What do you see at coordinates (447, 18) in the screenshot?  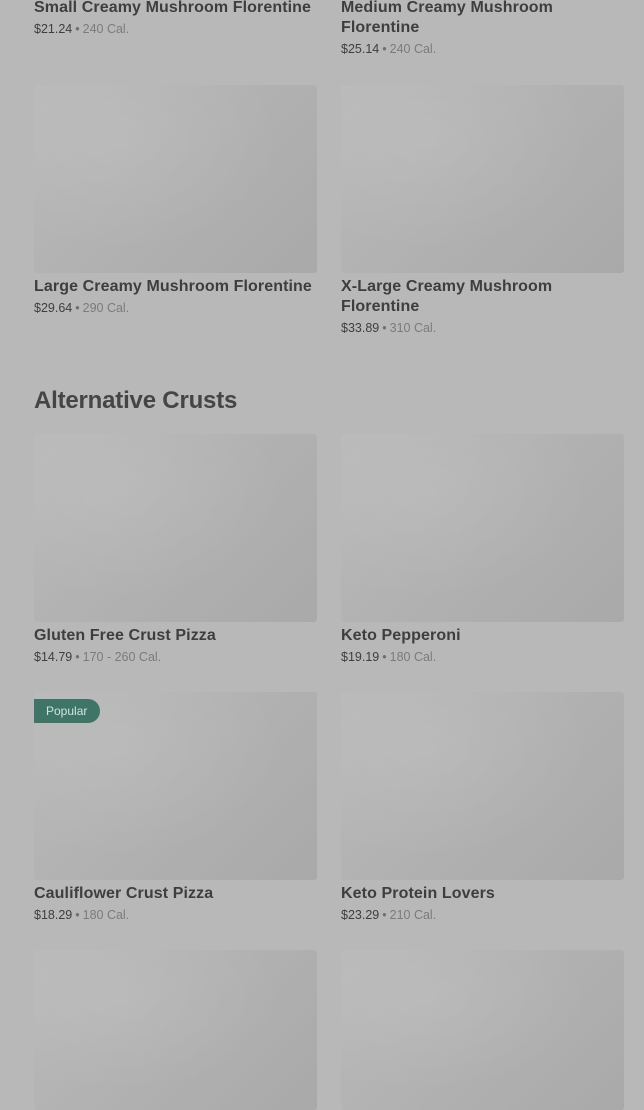 I see `item-name: Medium Creamy Mushroom Florentine` at bounding box center [447, 18].